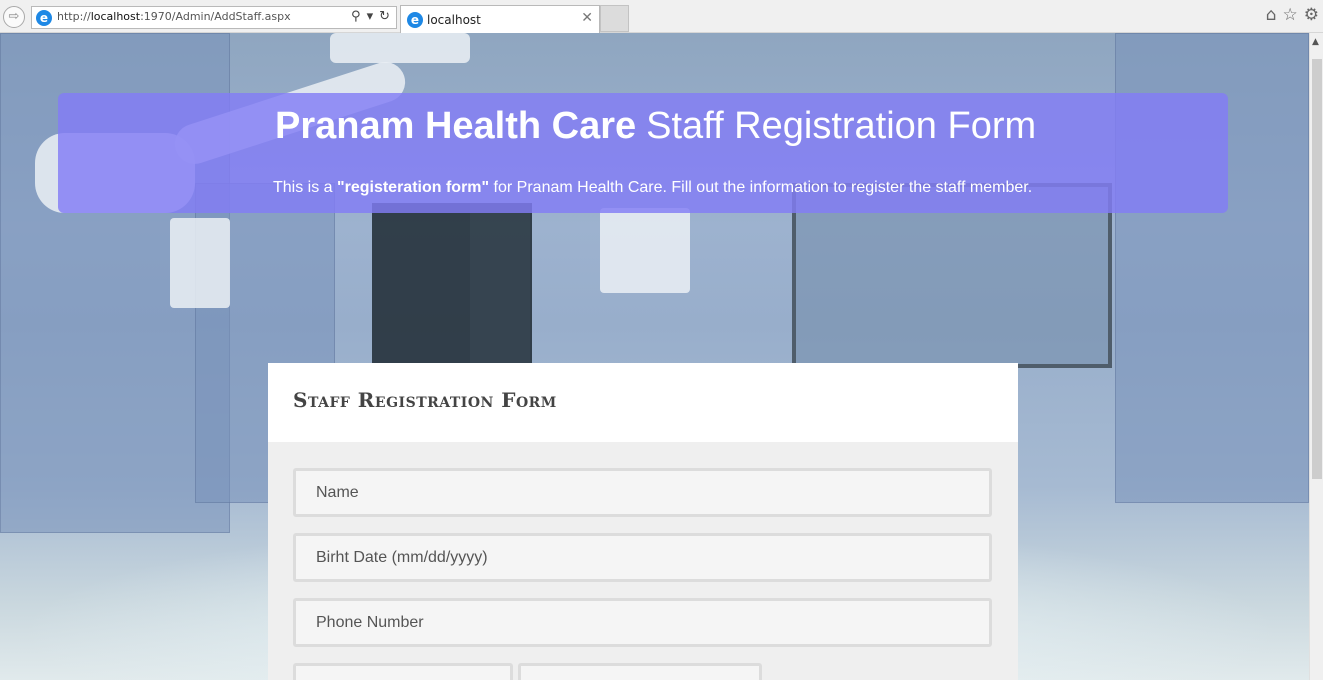  Describe the element at coordinates (1315, 42) in the screenshot. I see `scroll-up-arrow-icon: ▲` at that location.